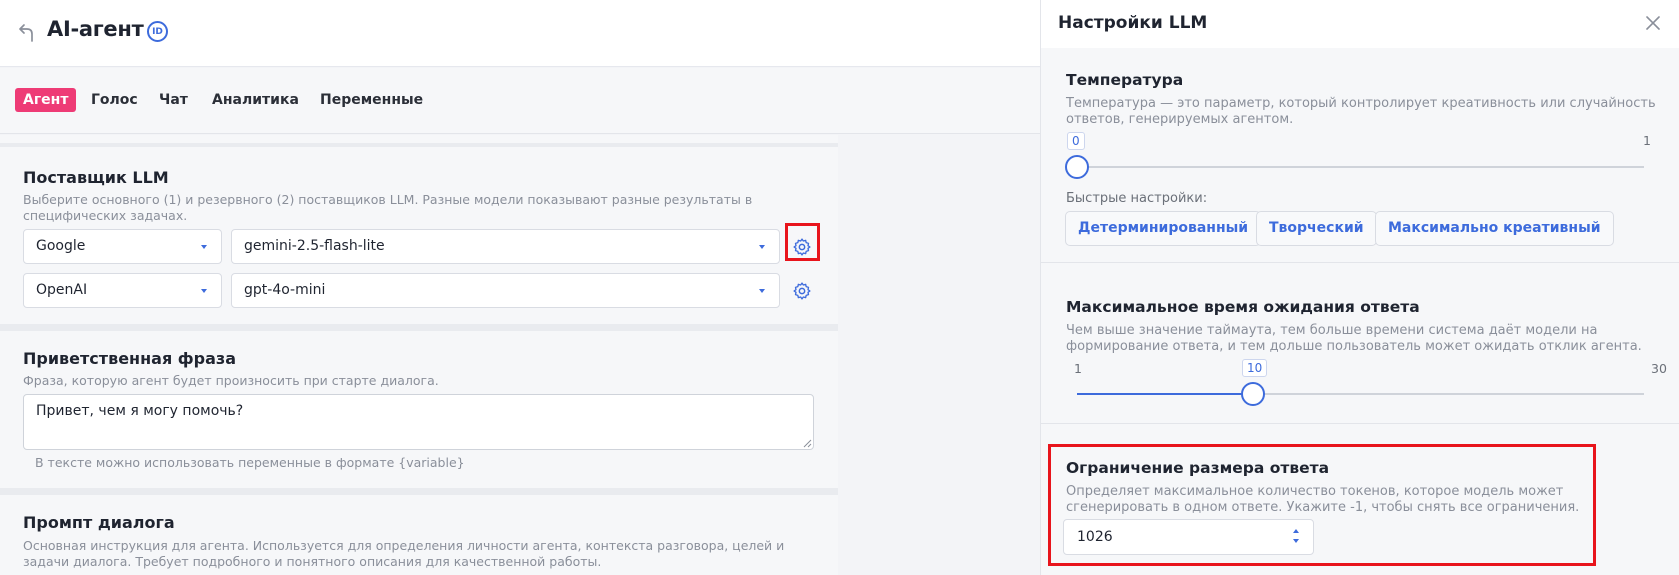  I want to click on timeout-slider-fill, so click(1165, 394).